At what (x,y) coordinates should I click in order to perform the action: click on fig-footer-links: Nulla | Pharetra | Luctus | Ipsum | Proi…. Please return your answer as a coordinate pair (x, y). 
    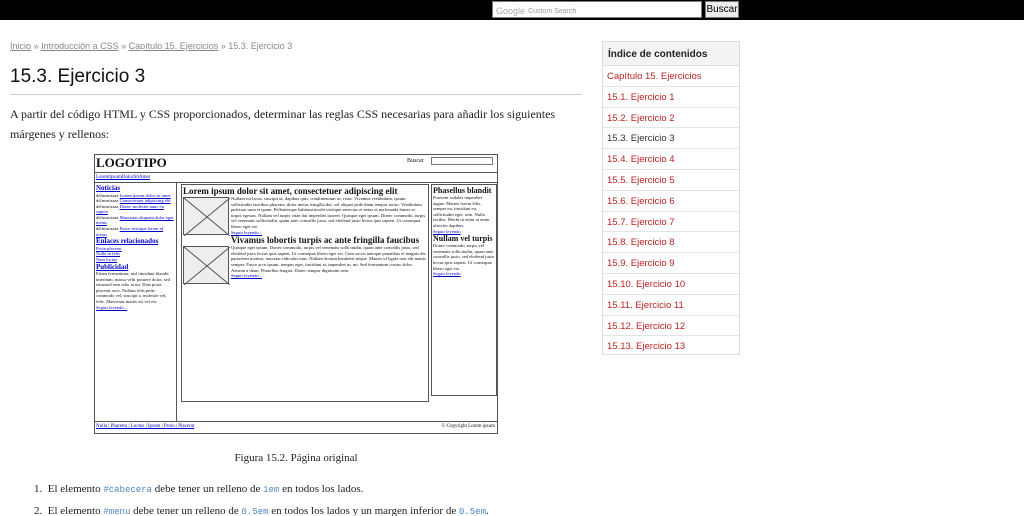
    Looking at the image, I should click on (145, 426).